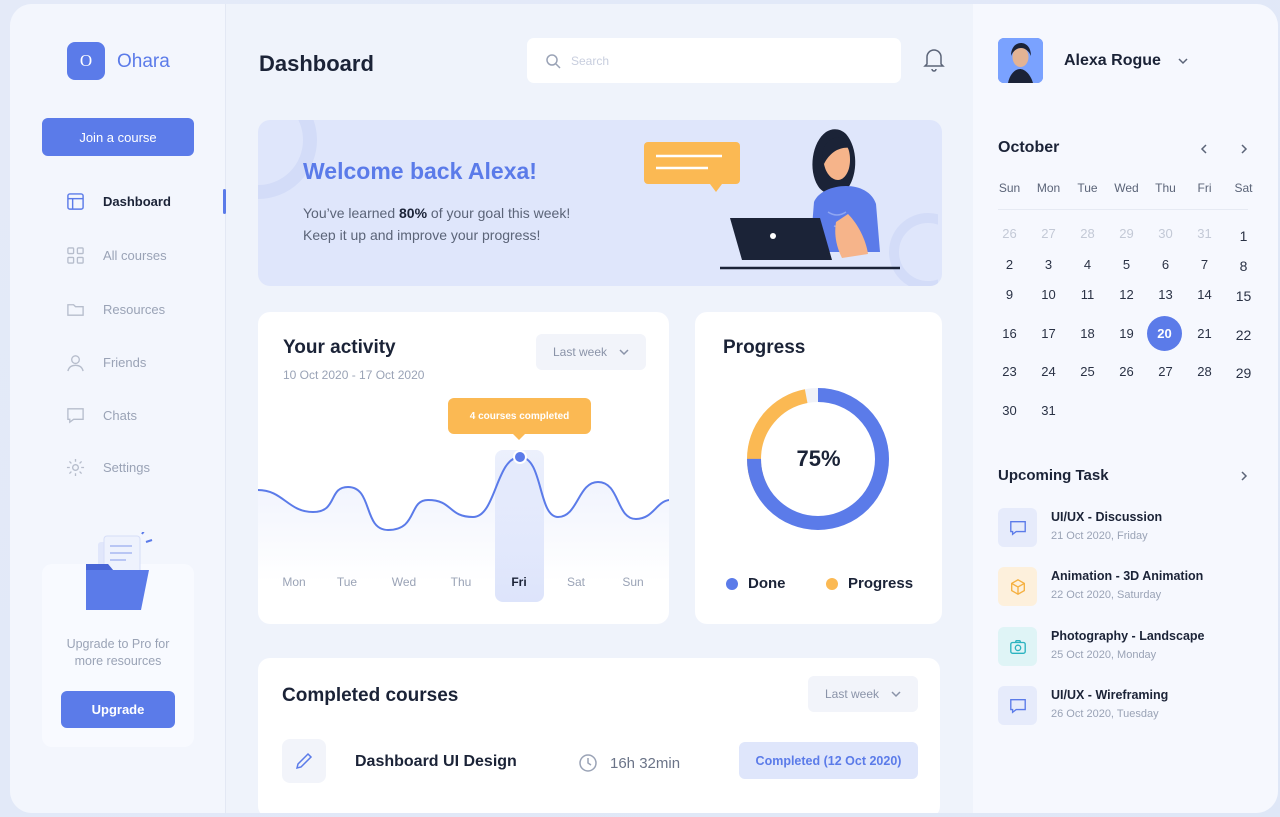  Describe the element at coordinates (436, 762) in the screenshot. I see `course-name: Dashboard UI Design` at that location.